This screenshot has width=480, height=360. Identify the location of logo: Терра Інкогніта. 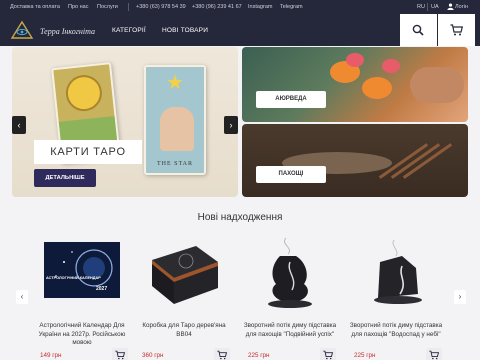
(55, 30).